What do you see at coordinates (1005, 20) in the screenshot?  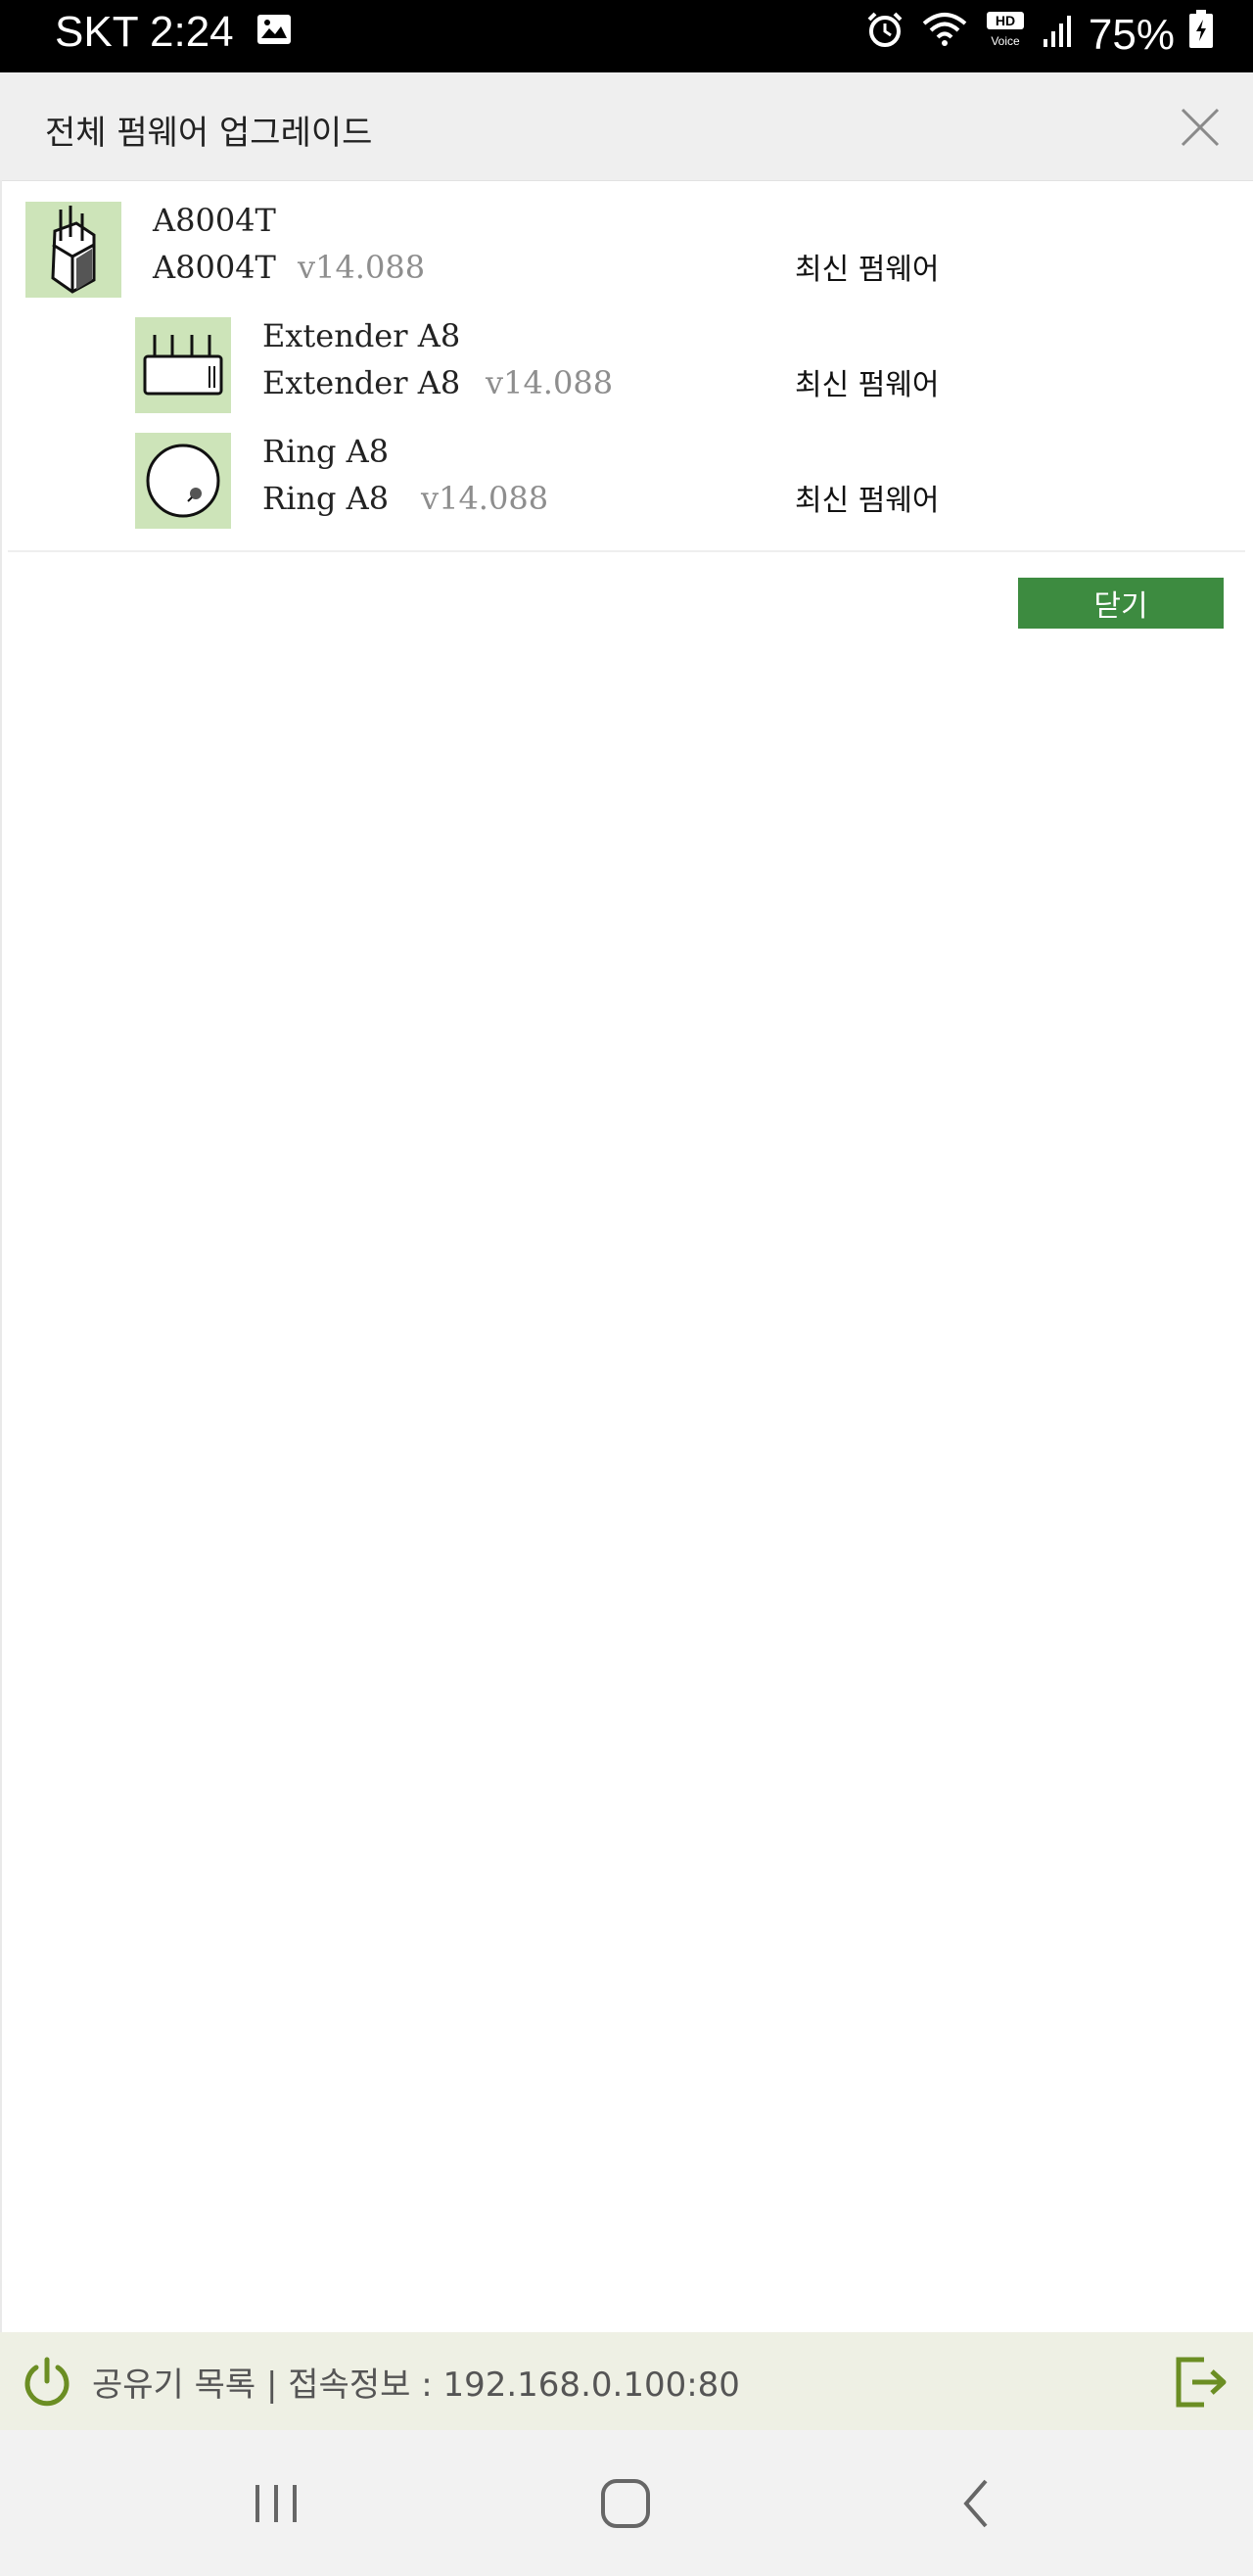 I see `svg-text: HD` at bounding box center [1005, 20].